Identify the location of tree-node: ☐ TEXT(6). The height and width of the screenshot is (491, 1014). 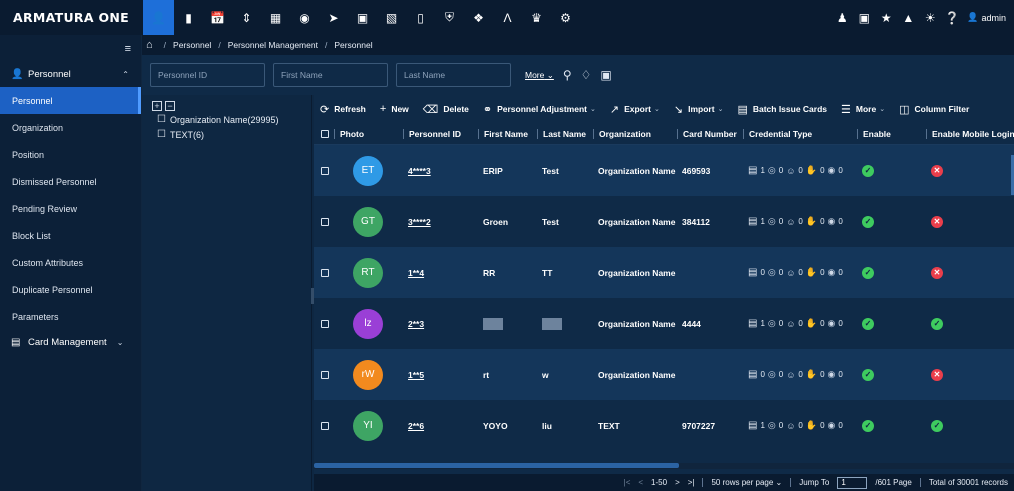
(226, 134).